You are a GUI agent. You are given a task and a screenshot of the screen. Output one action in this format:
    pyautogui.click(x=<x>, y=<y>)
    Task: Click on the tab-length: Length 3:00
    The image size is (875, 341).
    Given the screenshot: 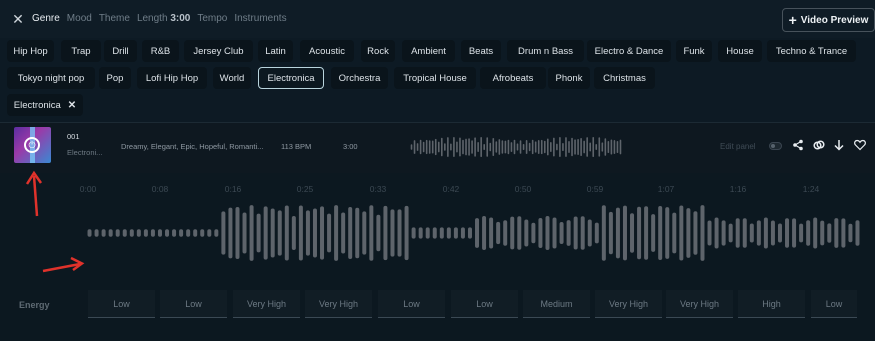 What is the action you would take?
    pyautogui.click(x=163, y=18)
    